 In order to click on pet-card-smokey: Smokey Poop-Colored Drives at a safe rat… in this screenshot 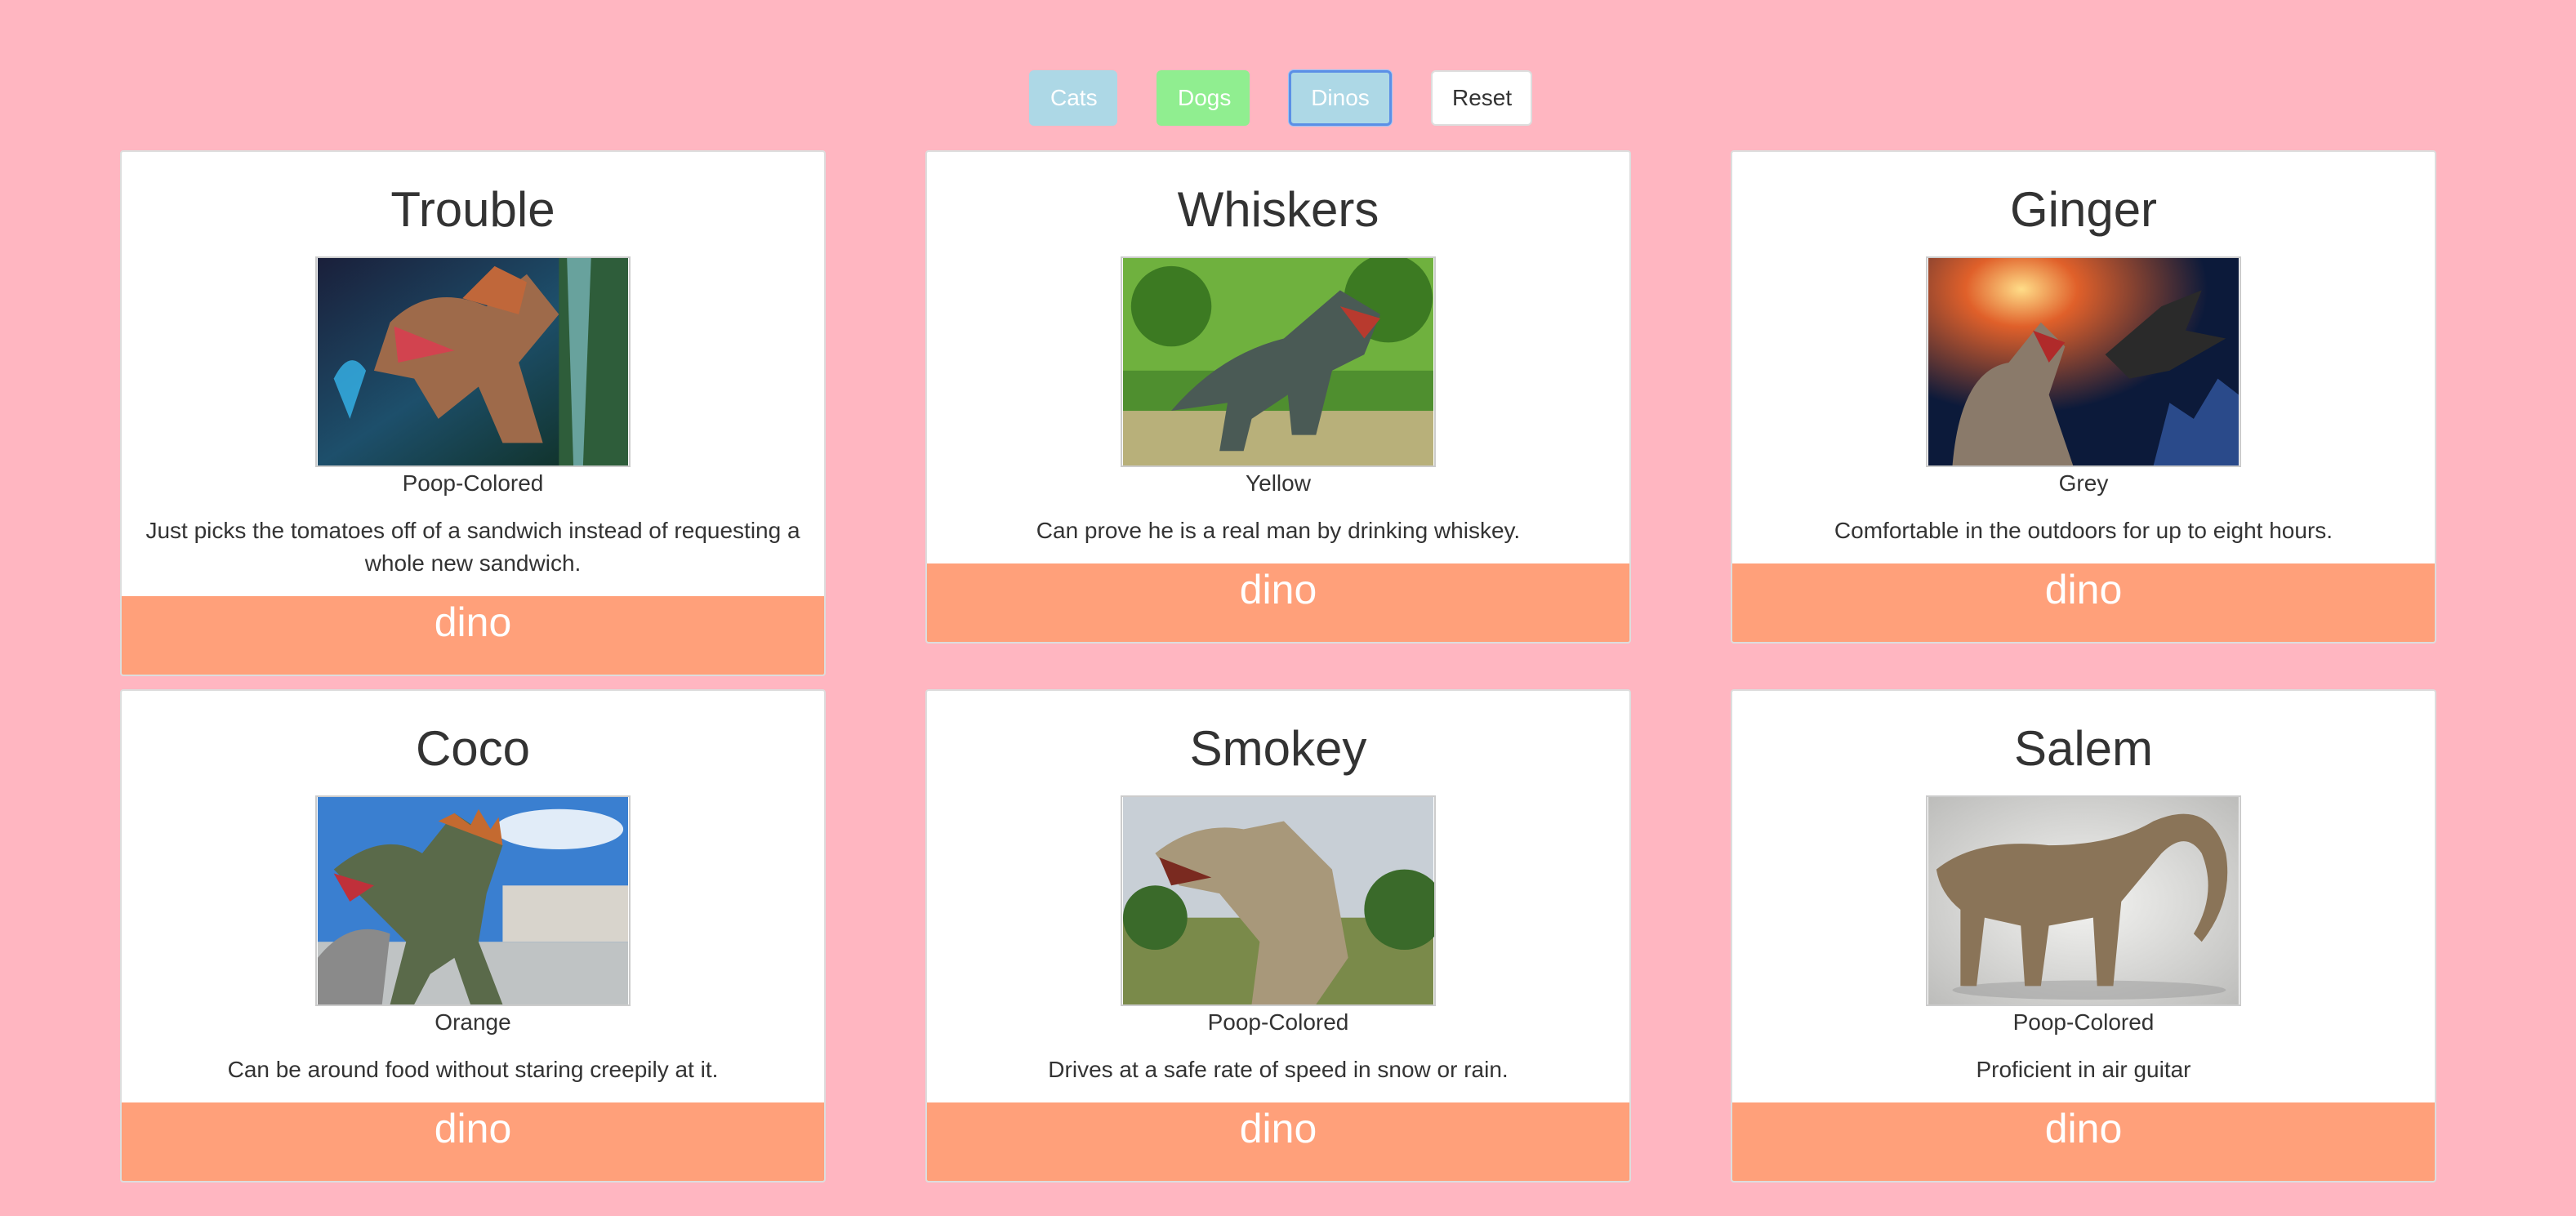, I will do `click(1278, 936)`.